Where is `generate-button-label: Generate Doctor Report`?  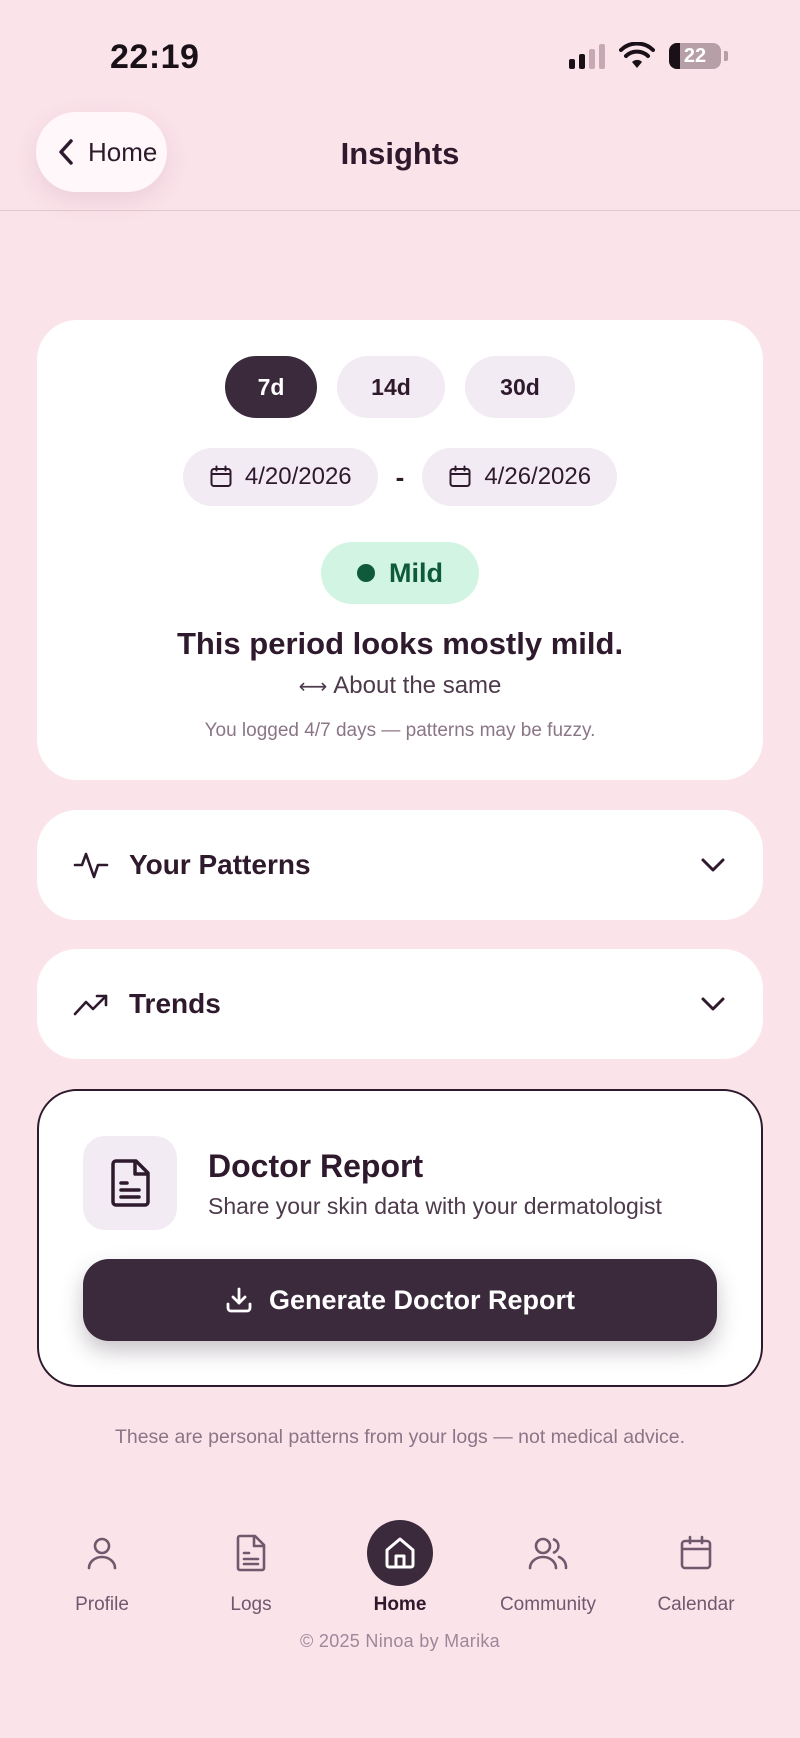 generate-button-label: Generate Doctor Report is located at coordinates (422, 1299).